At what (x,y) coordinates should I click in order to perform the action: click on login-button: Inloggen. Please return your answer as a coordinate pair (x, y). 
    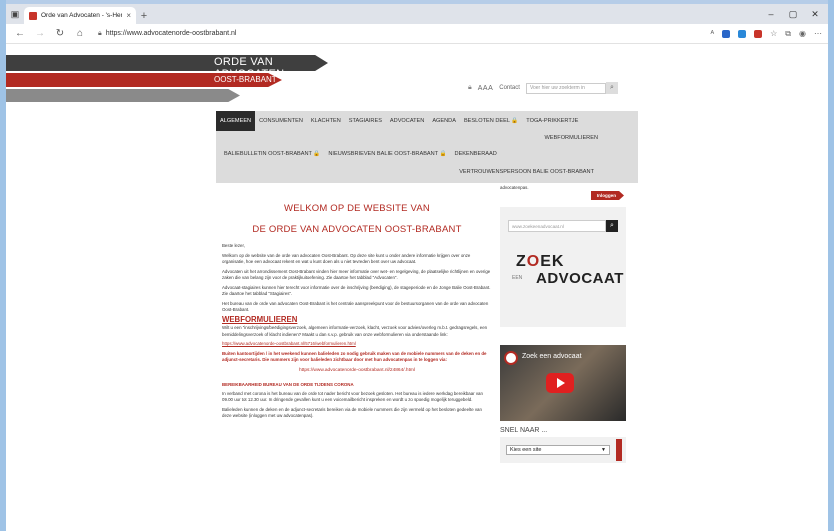
    Looking at the image, I should click on (607, 195).